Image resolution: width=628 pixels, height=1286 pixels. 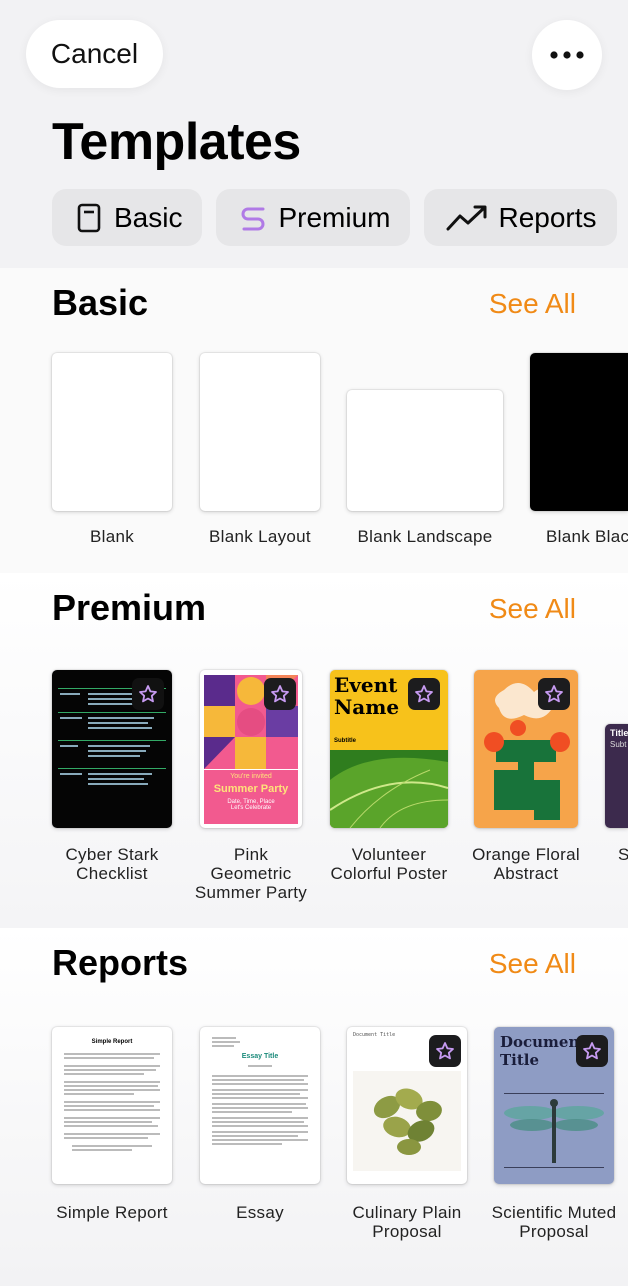 What do you see at coordinates (260, 1105) in the screenshot?
I see `template-thumbnail: Essay Title` at bounding box center [260, 1105].